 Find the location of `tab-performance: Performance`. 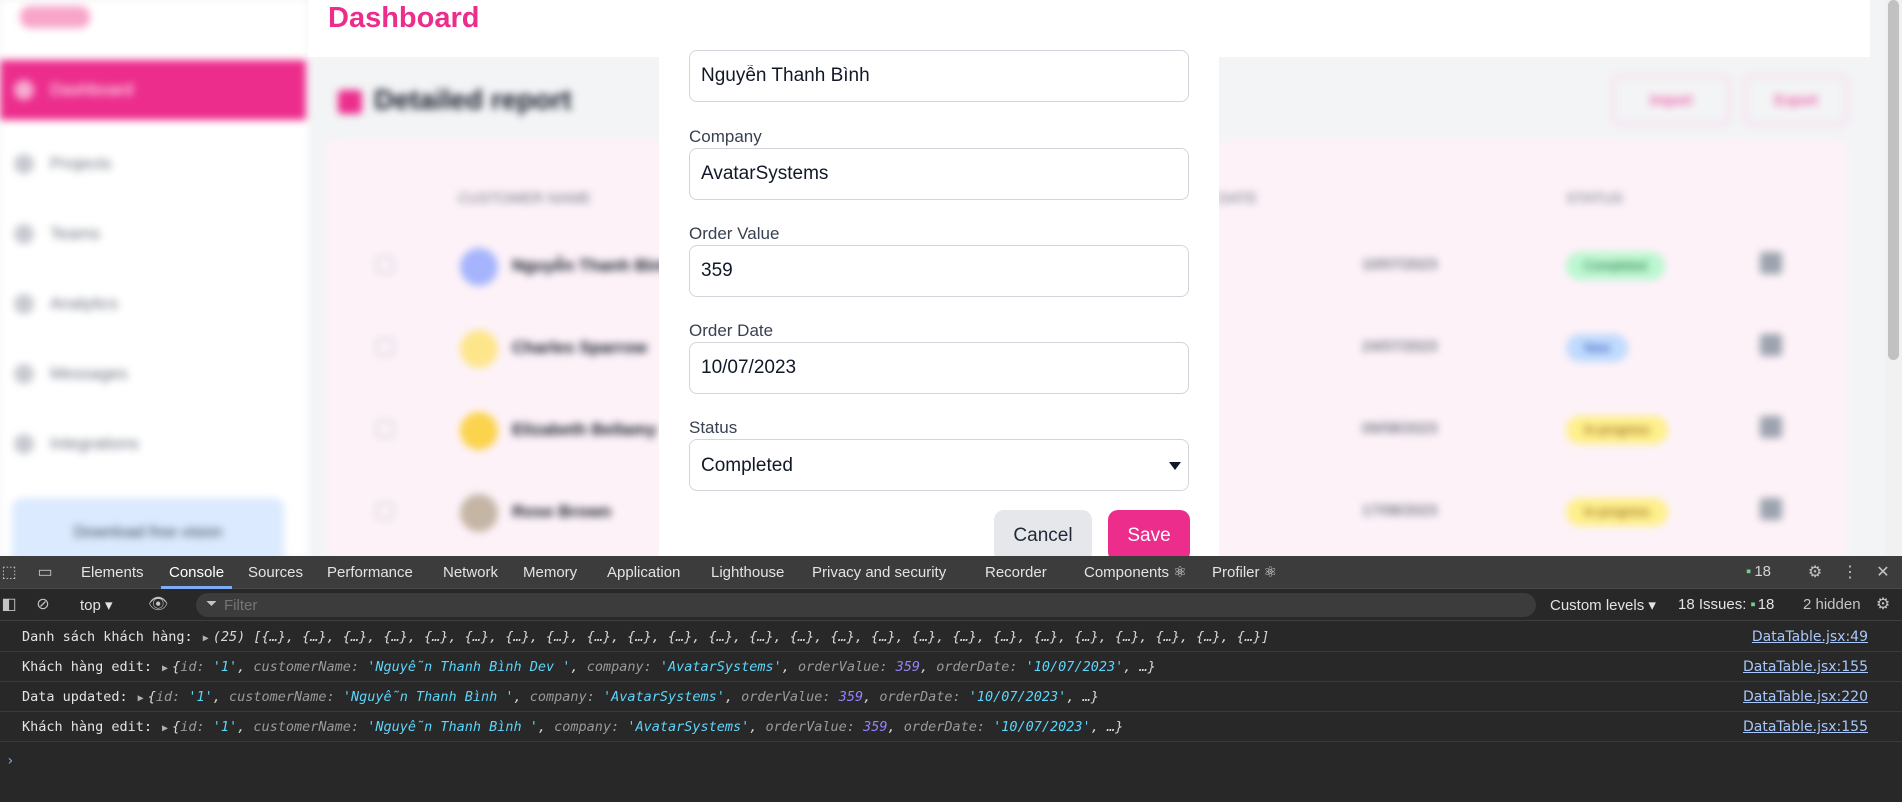

tab-performance: Performance is located at coordinates (370, 572).